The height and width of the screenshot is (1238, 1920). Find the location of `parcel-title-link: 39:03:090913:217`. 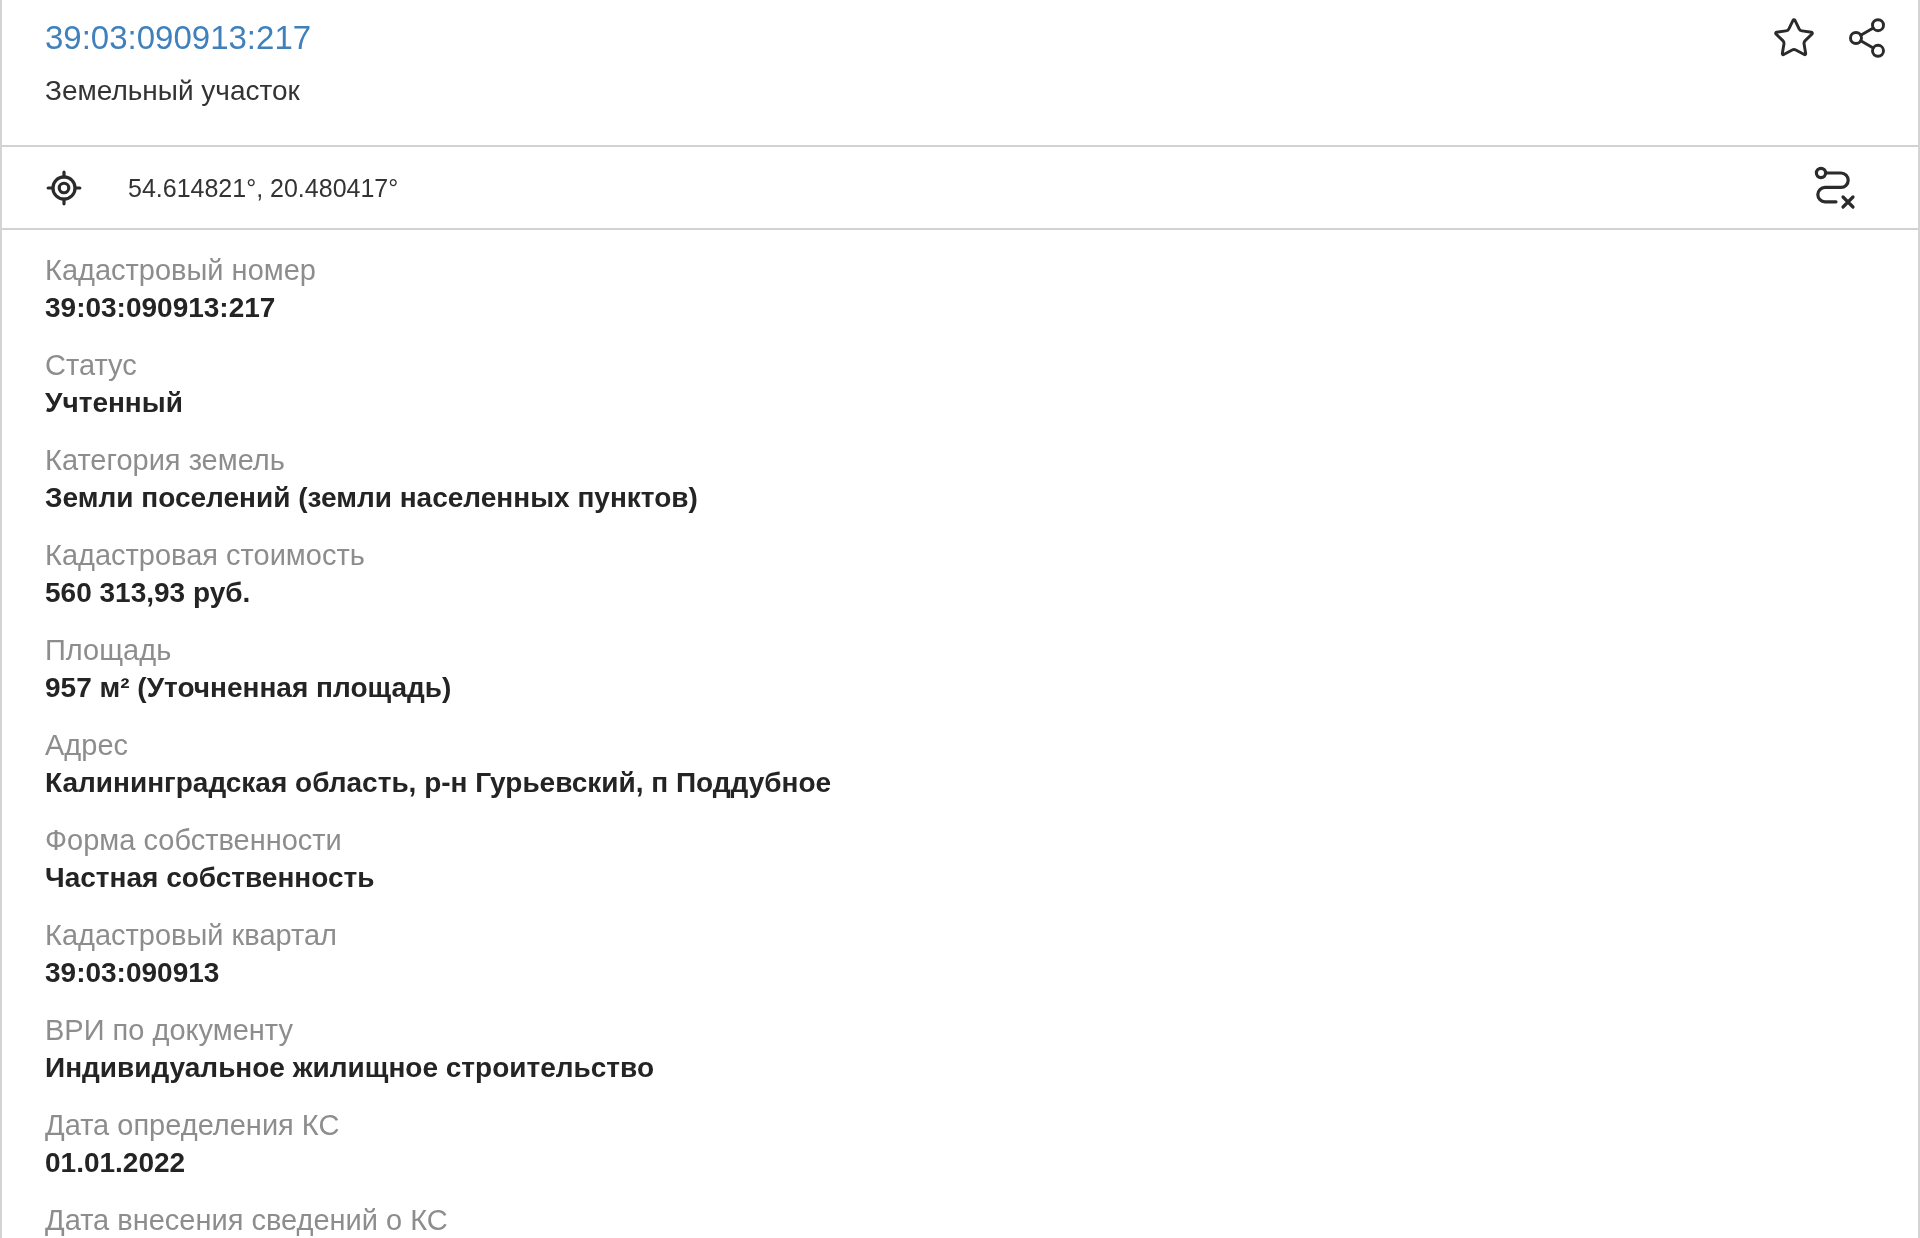

parcel-title-link: 39:03:090913:217 is located at coordinates (178, 38).